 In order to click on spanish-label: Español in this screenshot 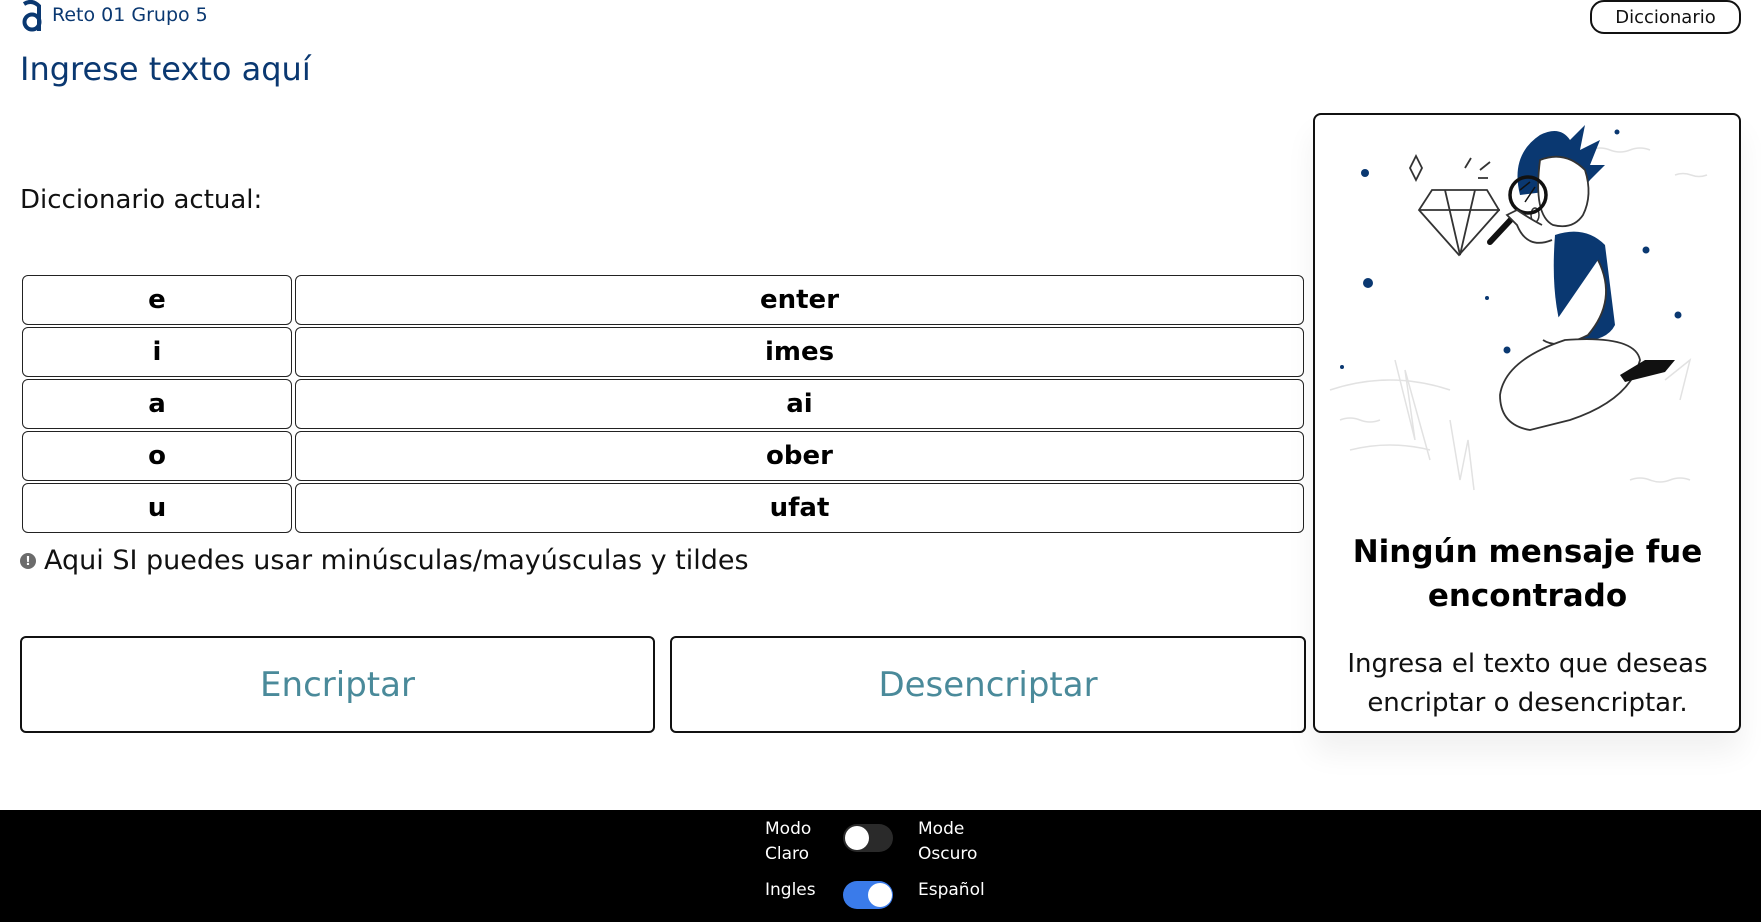, I will do `click(951, 890)`.